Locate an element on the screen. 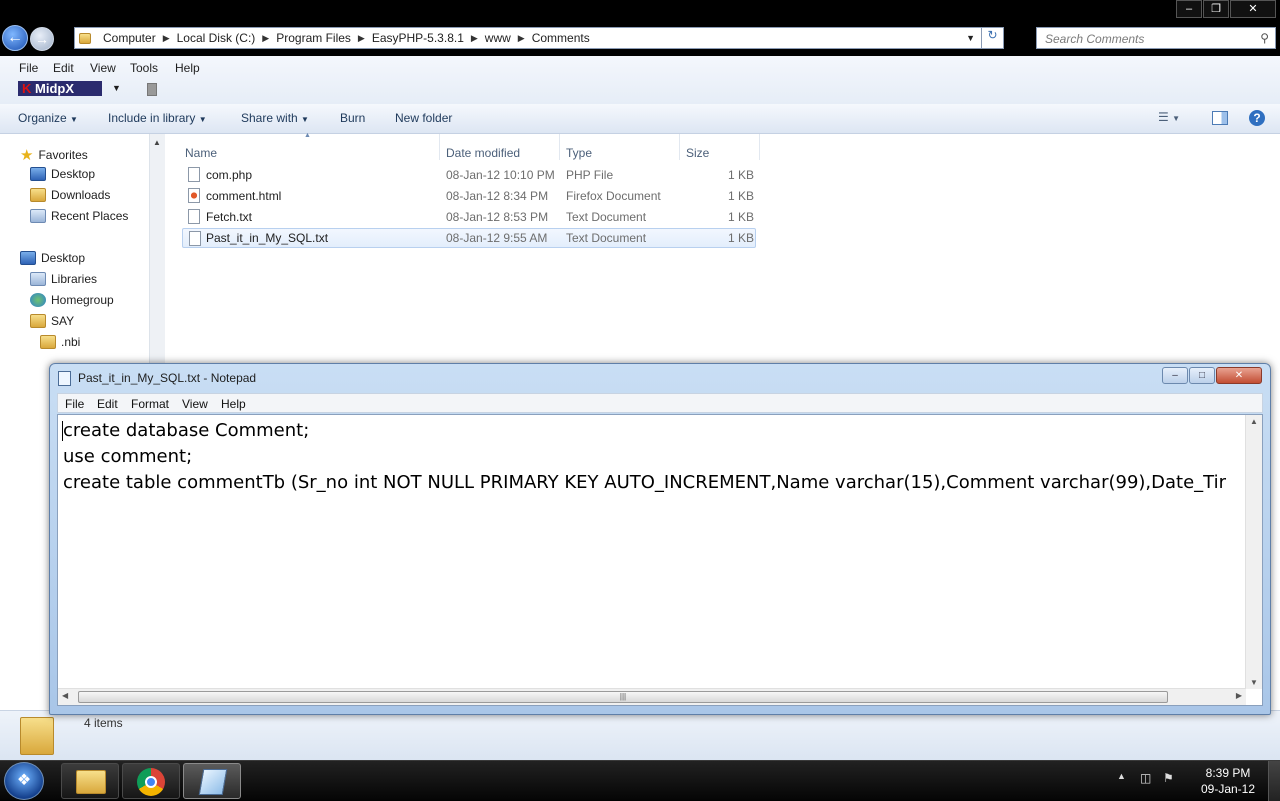 This screenshot has width=1280, height=801. notepad-horizontal-scrollbar: ◀ ||| ▶ is located at coordinates (652, 696).